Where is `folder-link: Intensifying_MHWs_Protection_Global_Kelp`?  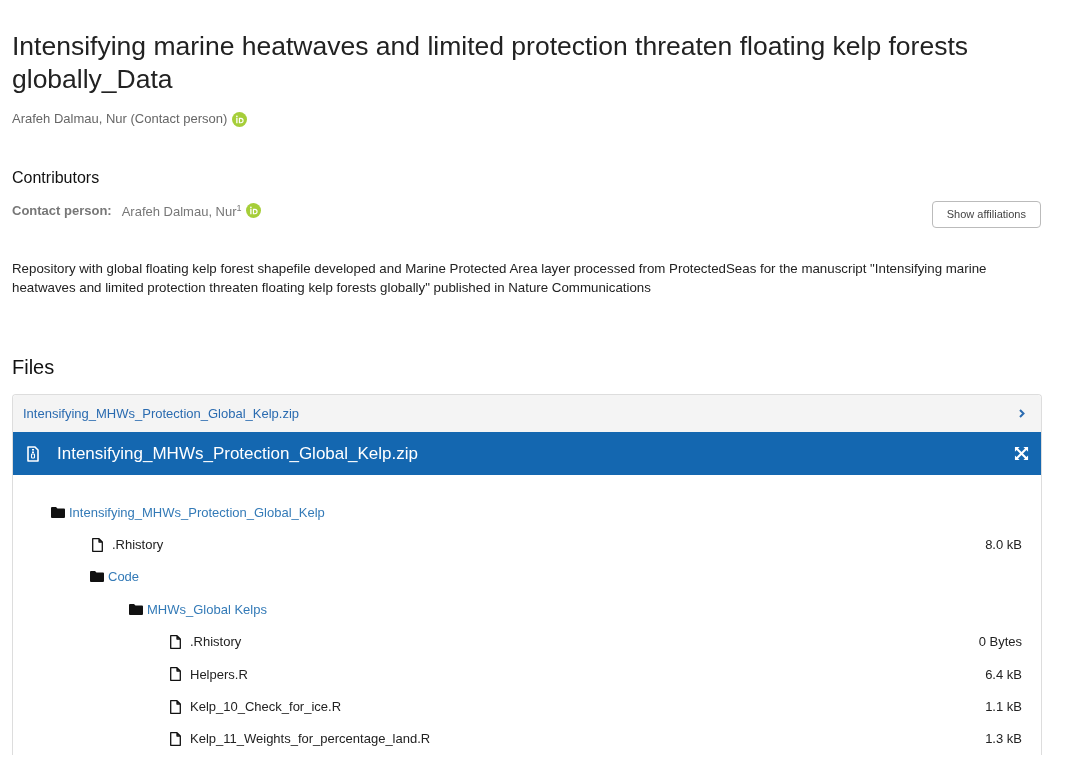
folder-link: Intensifying_MHWs_Protection_Global_Kelp is located at coordinates (197, 512).